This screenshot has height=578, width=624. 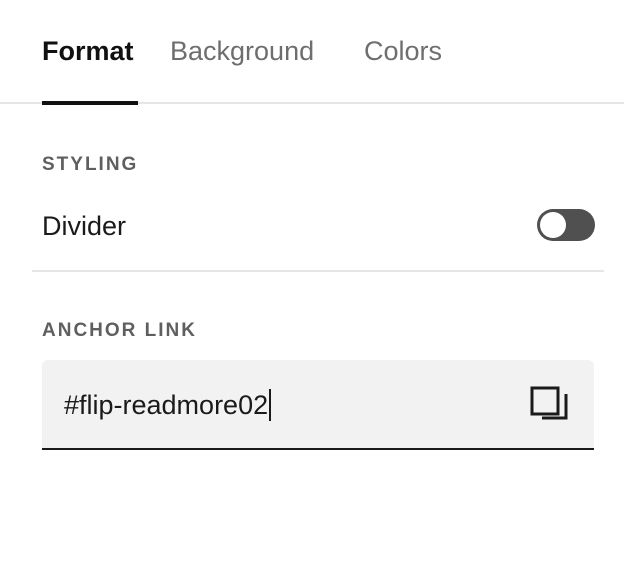 I want to click on anchor-link-section-label: ANCHOR LINK, so click(x=119, y=330).